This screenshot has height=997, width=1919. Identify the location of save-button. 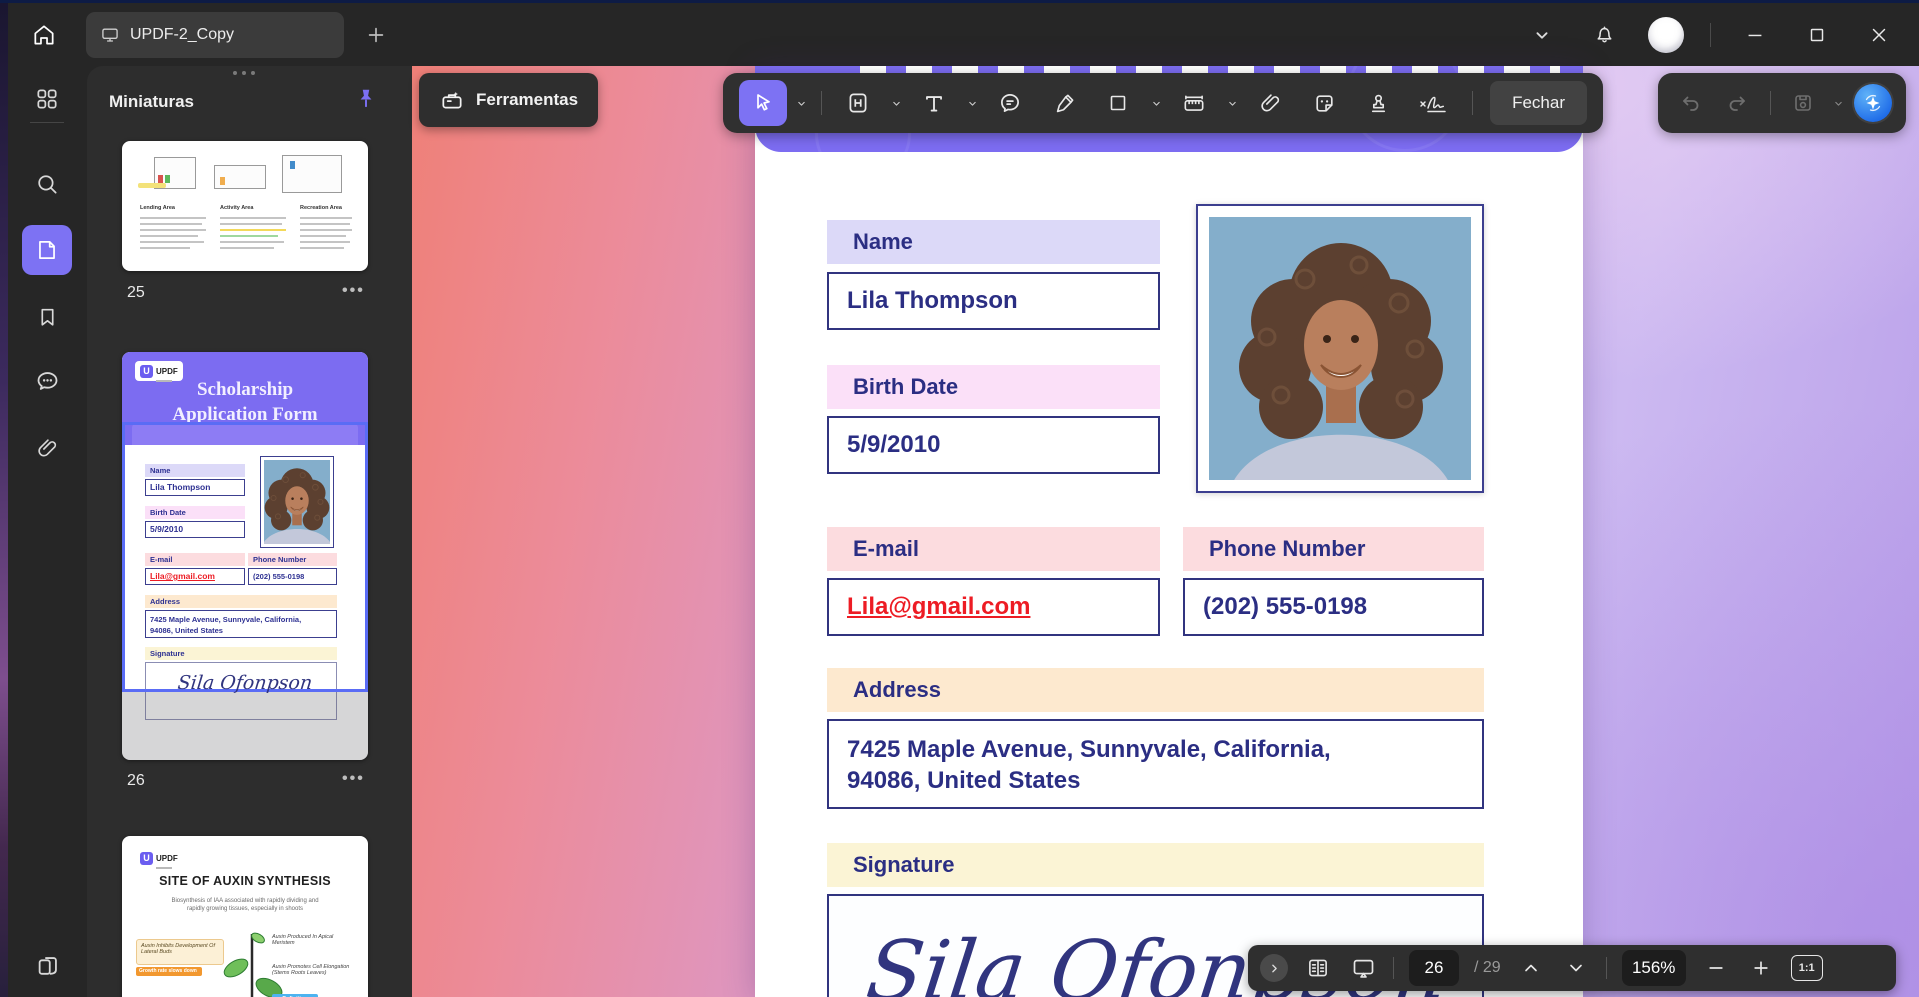
(1804, 103).